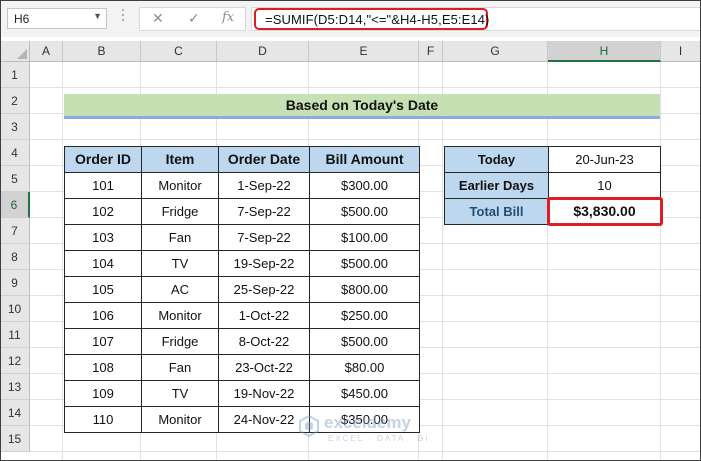 The width and height of the screenshot is (701, 461). Describe the element at coordinates (103, 419) in the screenshot. I see `cell-order-id: 110` at that location.